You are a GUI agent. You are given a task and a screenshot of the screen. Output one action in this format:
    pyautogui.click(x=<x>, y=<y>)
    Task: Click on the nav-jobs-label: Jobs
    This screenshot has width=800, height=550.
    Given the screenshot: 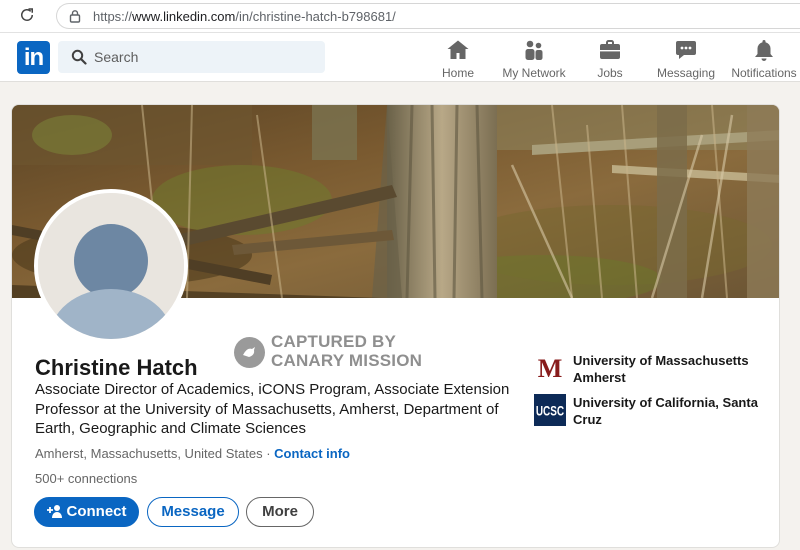 What is the action you would take?
    pyautogui.click(x=610, y=73)
    